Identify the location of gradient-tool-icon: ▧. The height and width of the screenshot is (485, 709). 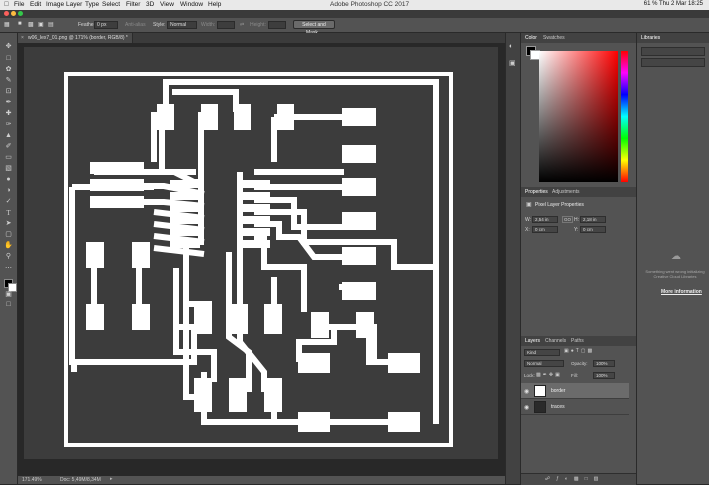
(8, 169).